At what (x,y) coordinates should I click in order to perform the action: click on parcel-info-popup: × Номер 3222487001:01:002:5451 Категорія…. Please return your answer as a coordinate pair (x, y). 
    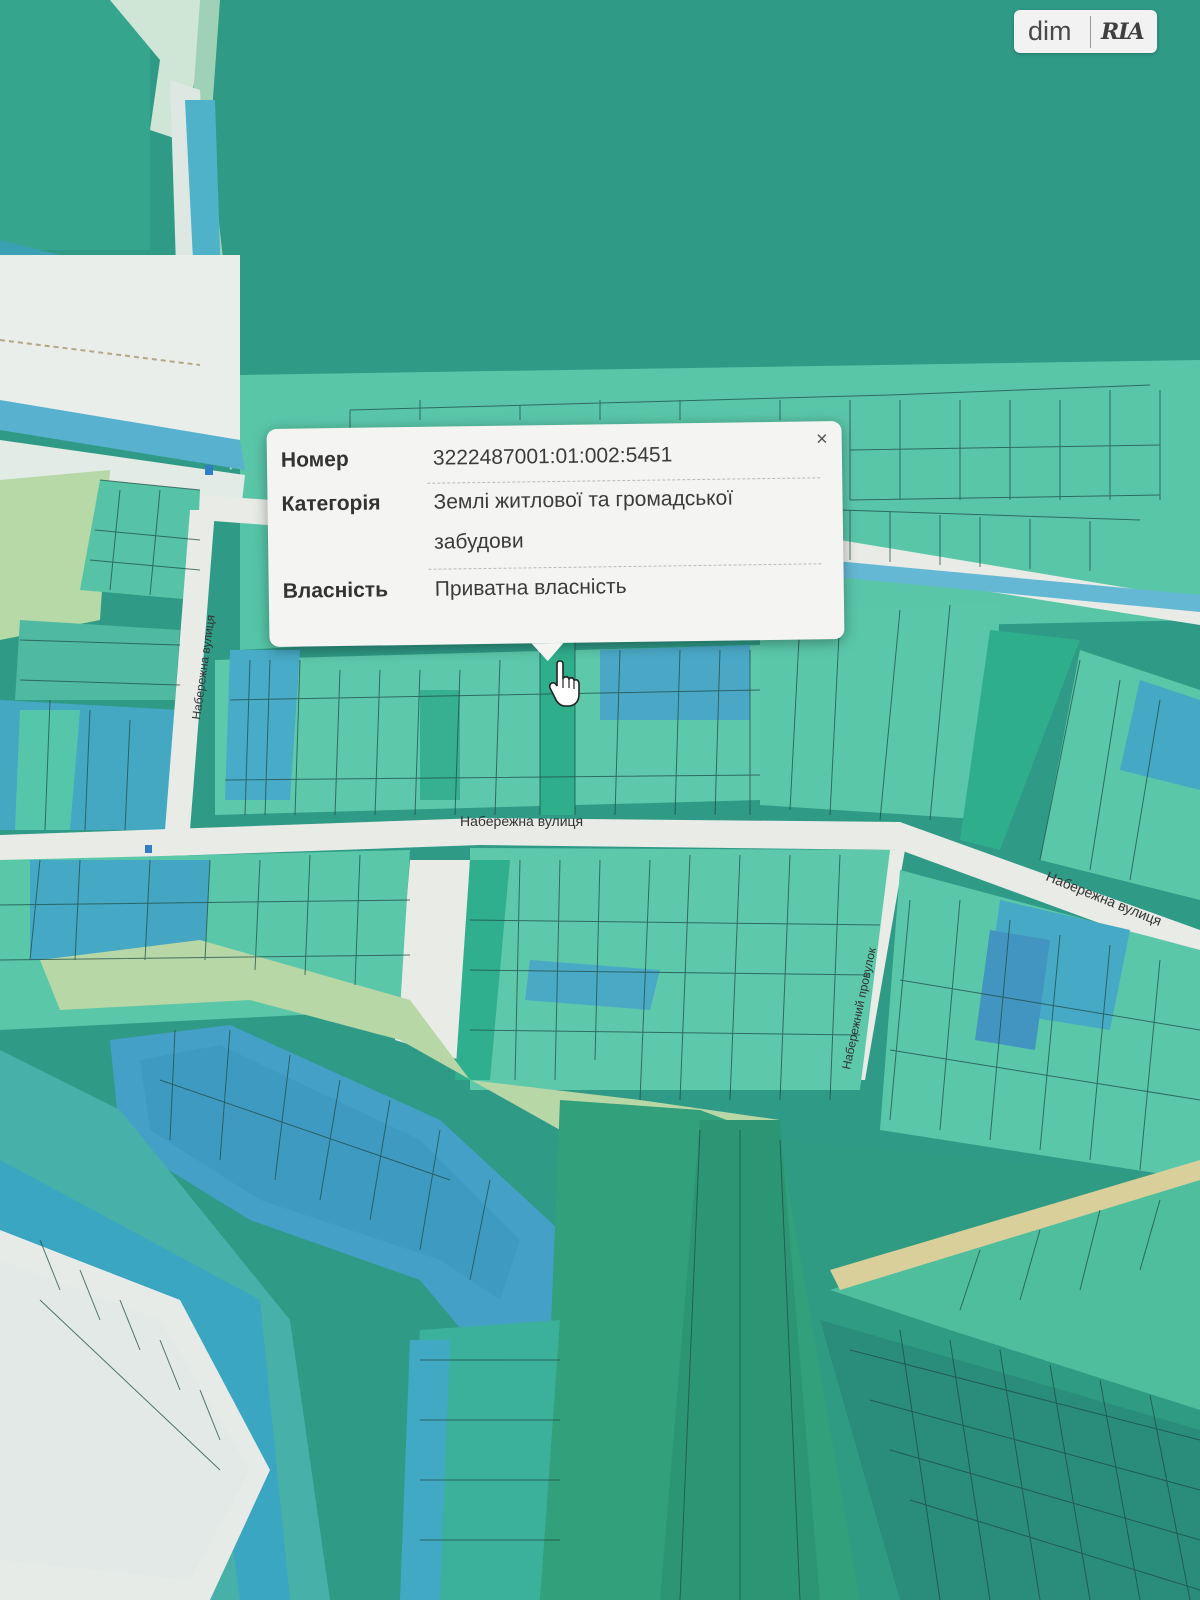
    Looking at the image, I should click on (555, 541).